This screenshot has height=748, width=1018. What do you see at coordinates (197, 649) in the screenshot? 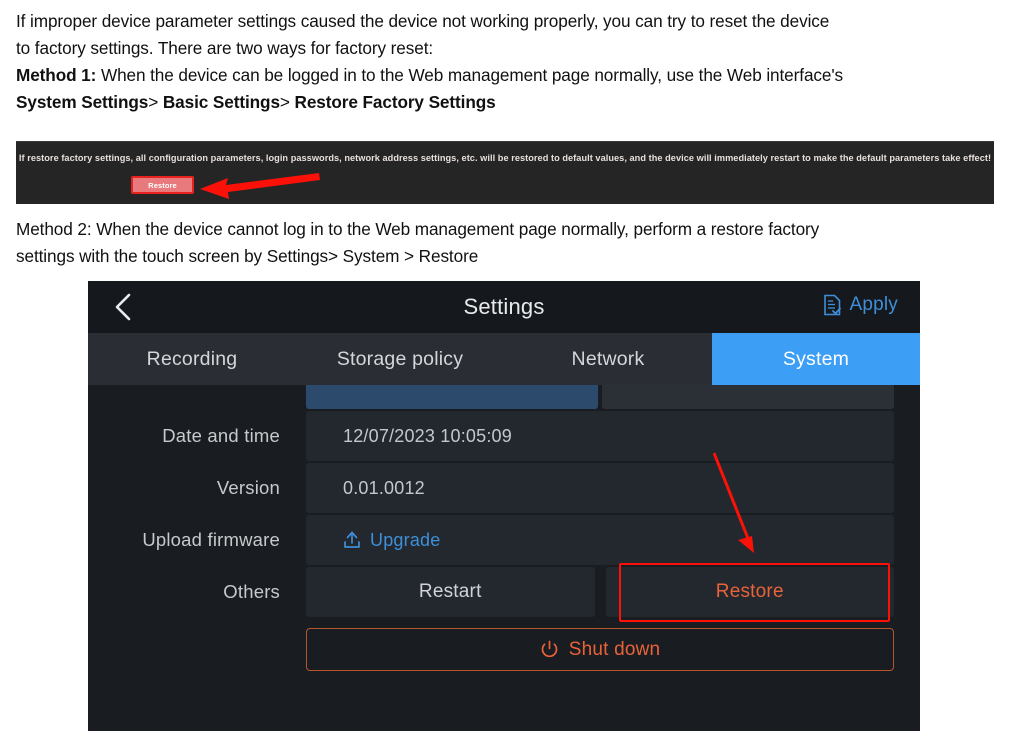
I see `shutdown-spacer` at bounding box center [197, 649].